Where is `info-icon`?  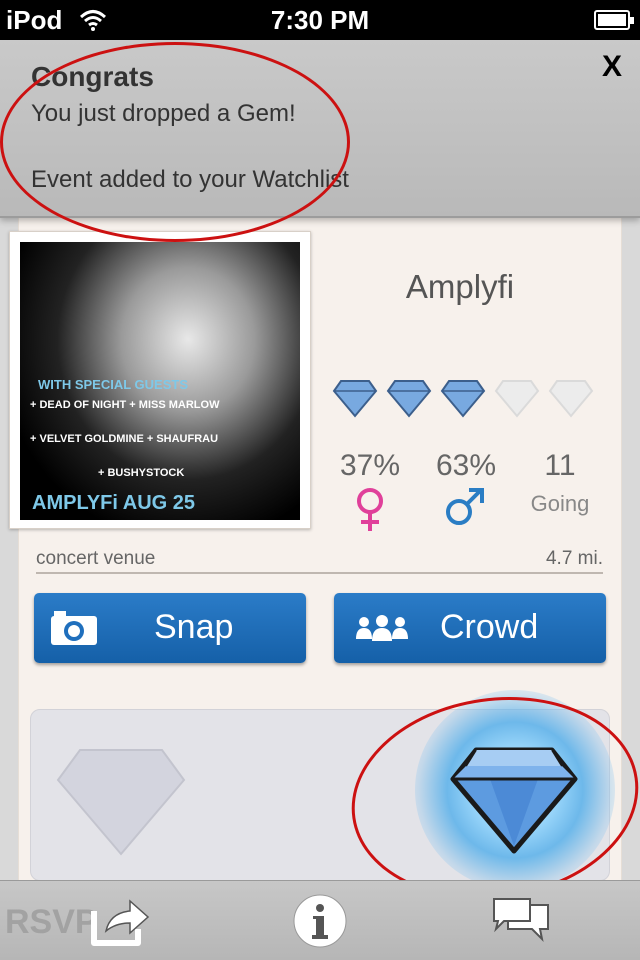
info-icon is located at coordinates (320, 921).